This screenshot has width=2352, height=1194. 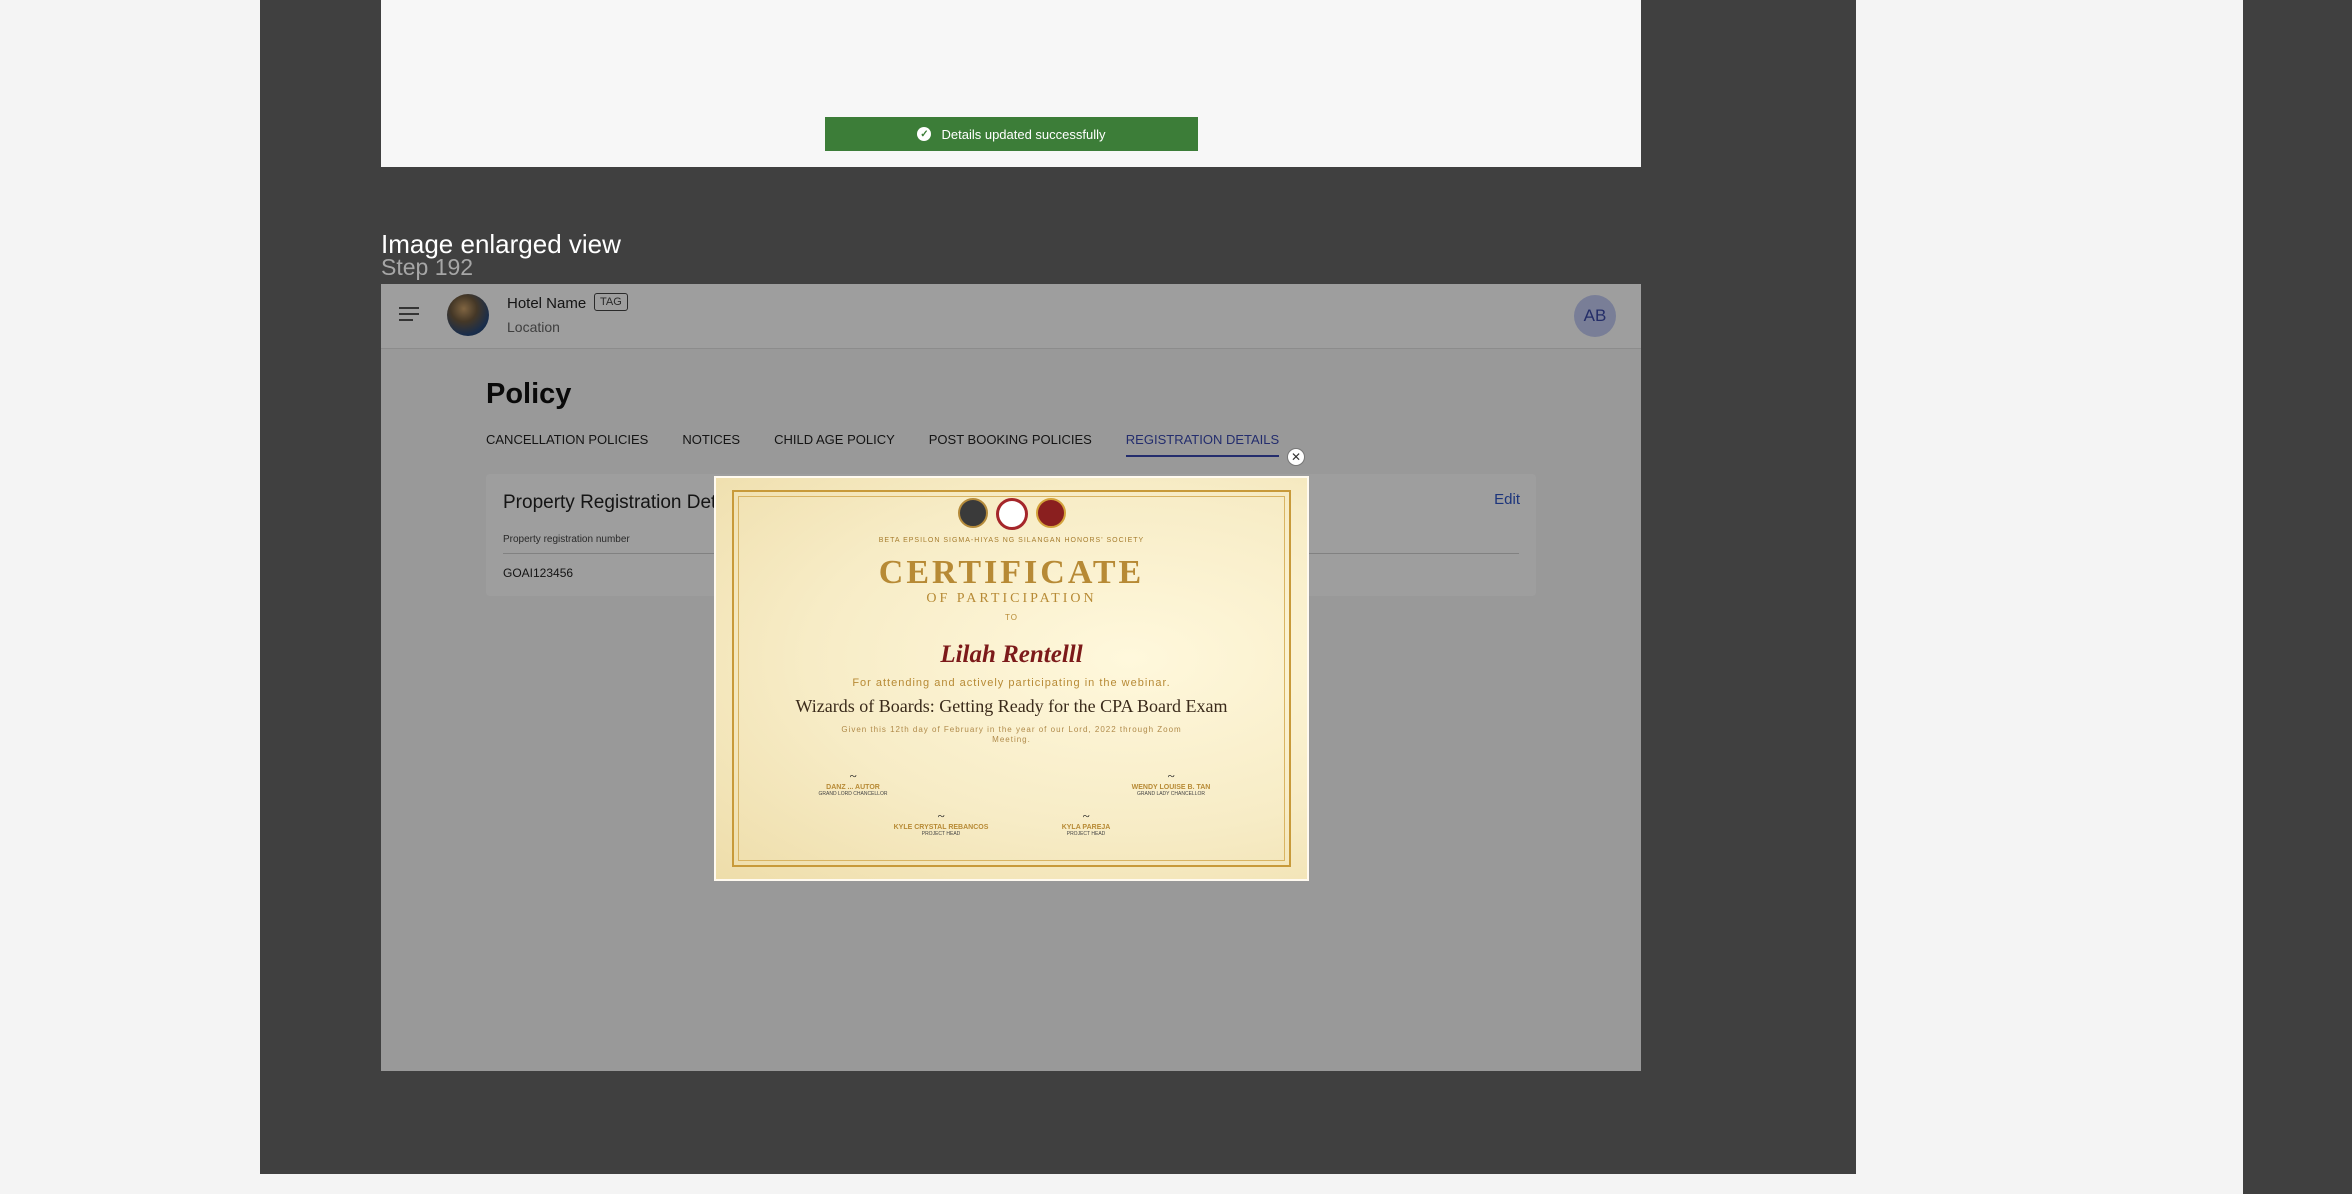 I want to click on signatory-name: WENDY LOUISE B. TAN, so click(x=1171, y=787).